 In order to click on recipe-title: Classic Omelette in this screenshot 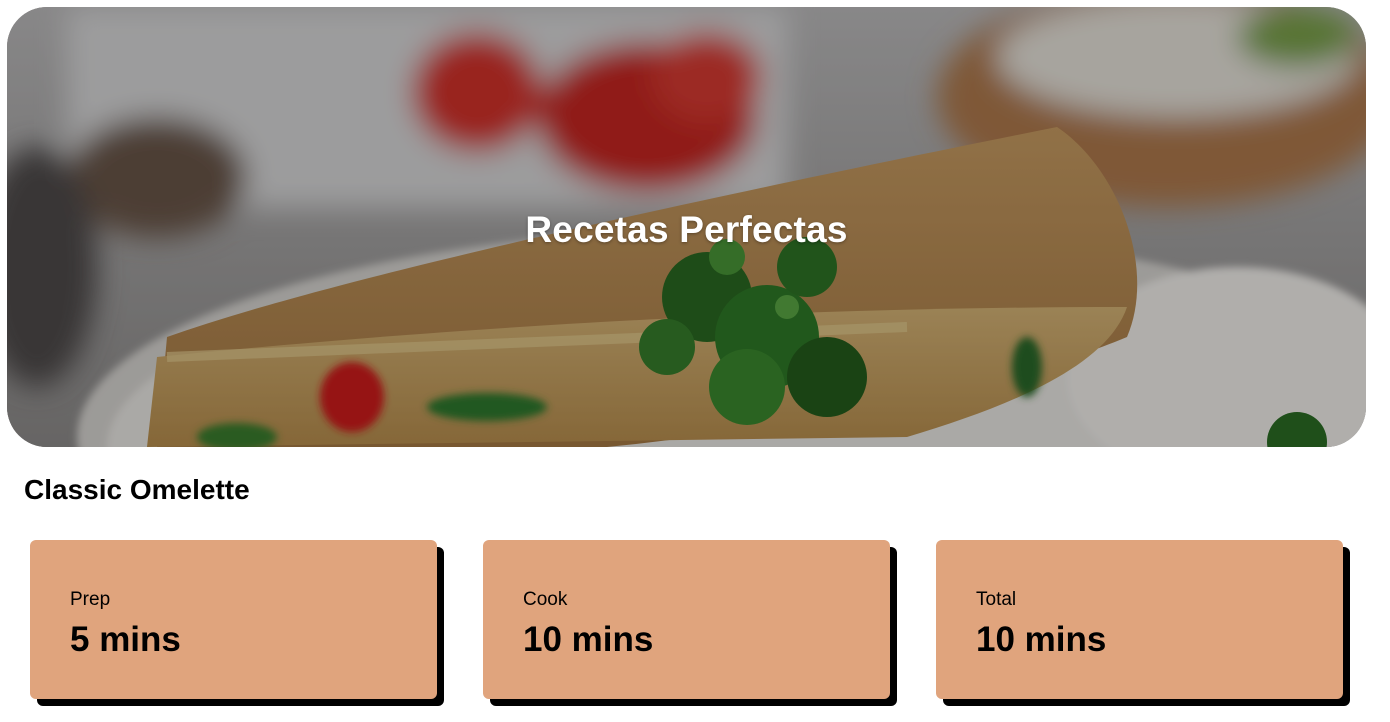, I will do `click(137, 489)`.